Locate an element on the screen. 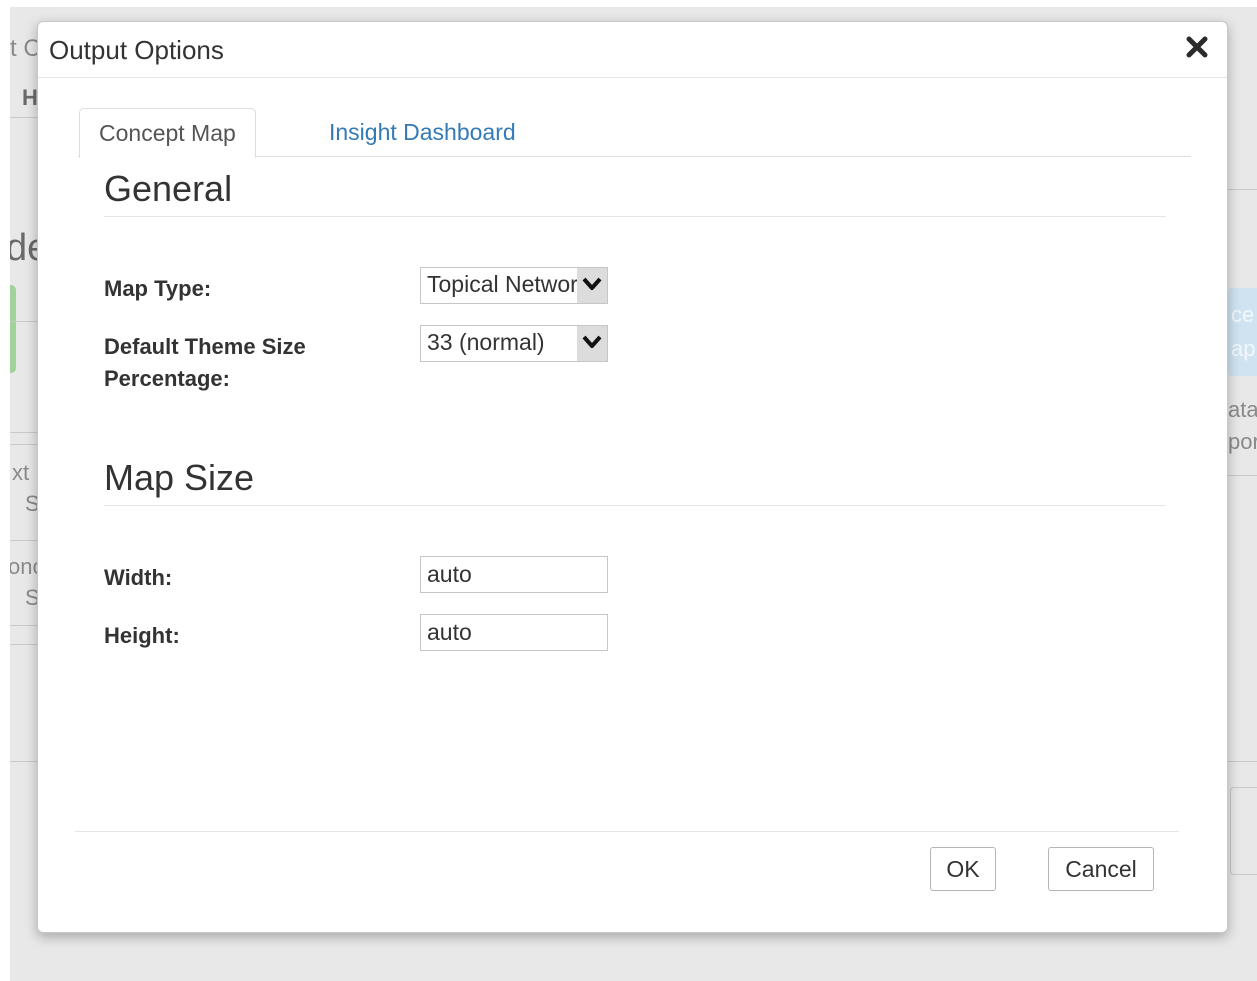 The image size is (1257, 981). theme-size-label: Default Theme Size Percentage: is located at coordinates (205, 363).